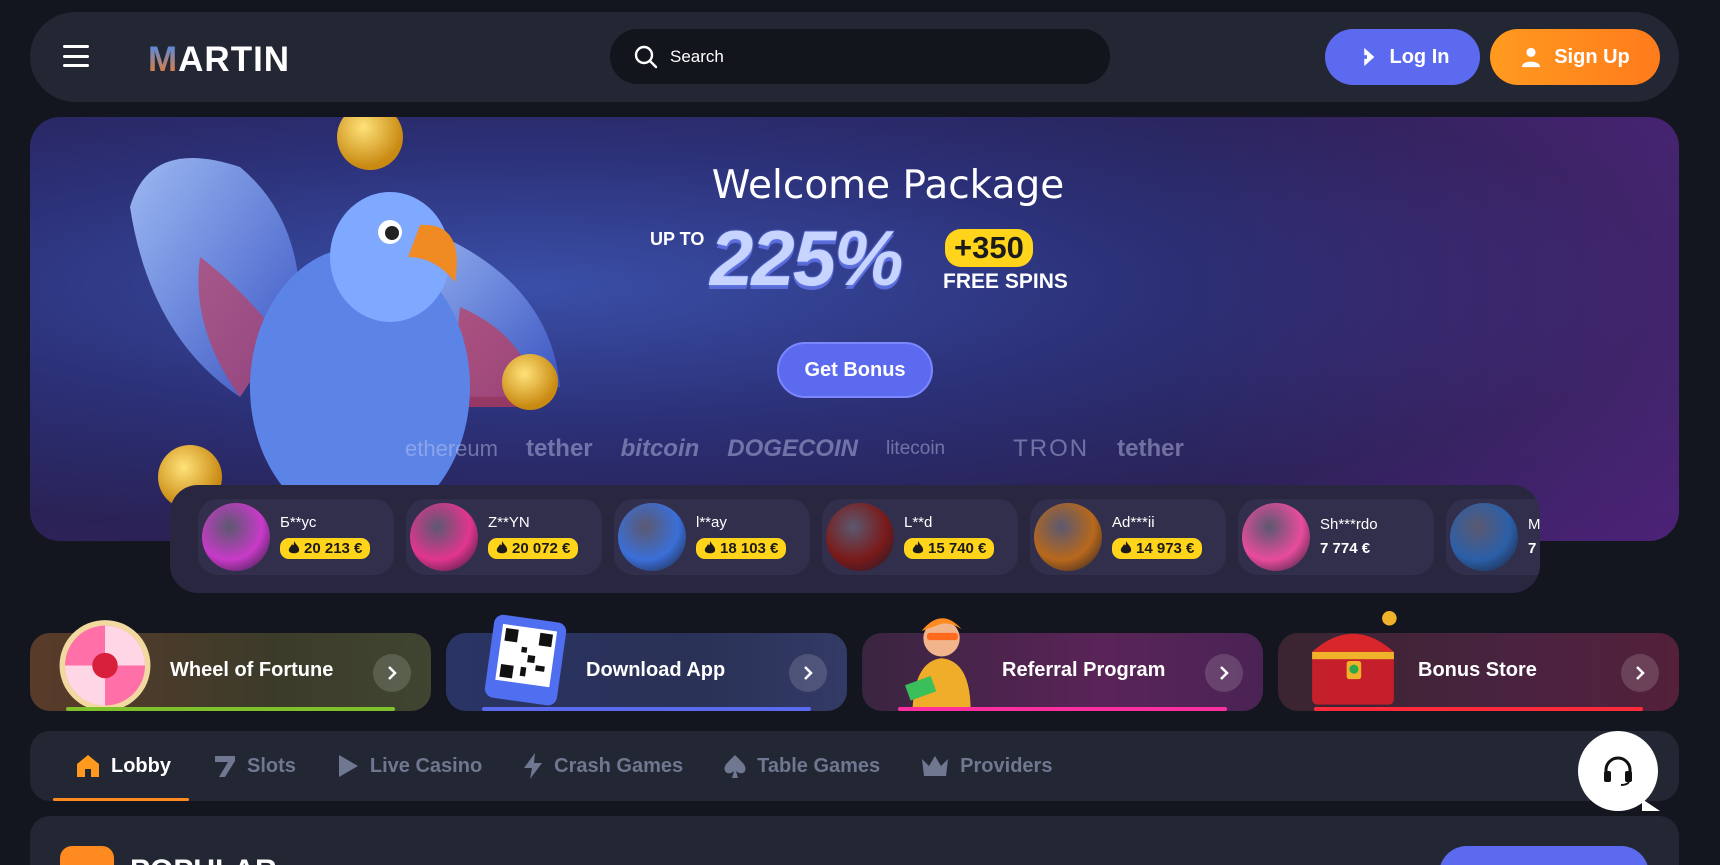 This screenshot has height=865, width=1720. What do you see at coordinates (525, 660) in the screenshot?
I see `qr-code-icon` at bounding box center [525, 660].